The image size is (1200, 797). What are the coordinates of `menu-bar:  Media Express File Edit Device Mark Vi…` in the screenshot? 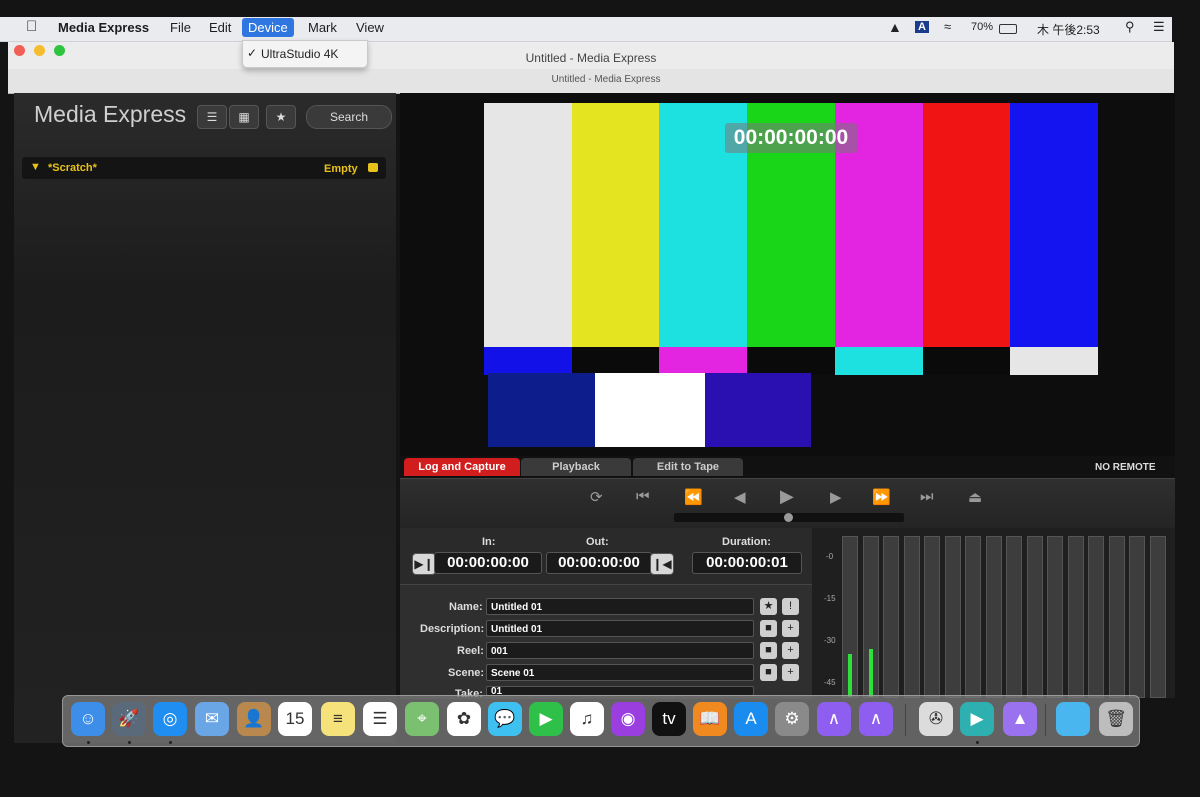 It's located at (586, 29).